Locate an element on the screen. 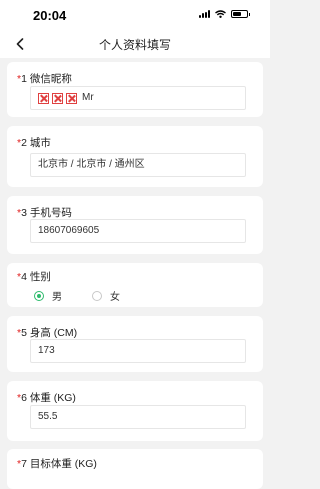 Image resolution: width=320 pixels, height=489 pixels. nickname-value: Mr is located at coordinates (88, 97).